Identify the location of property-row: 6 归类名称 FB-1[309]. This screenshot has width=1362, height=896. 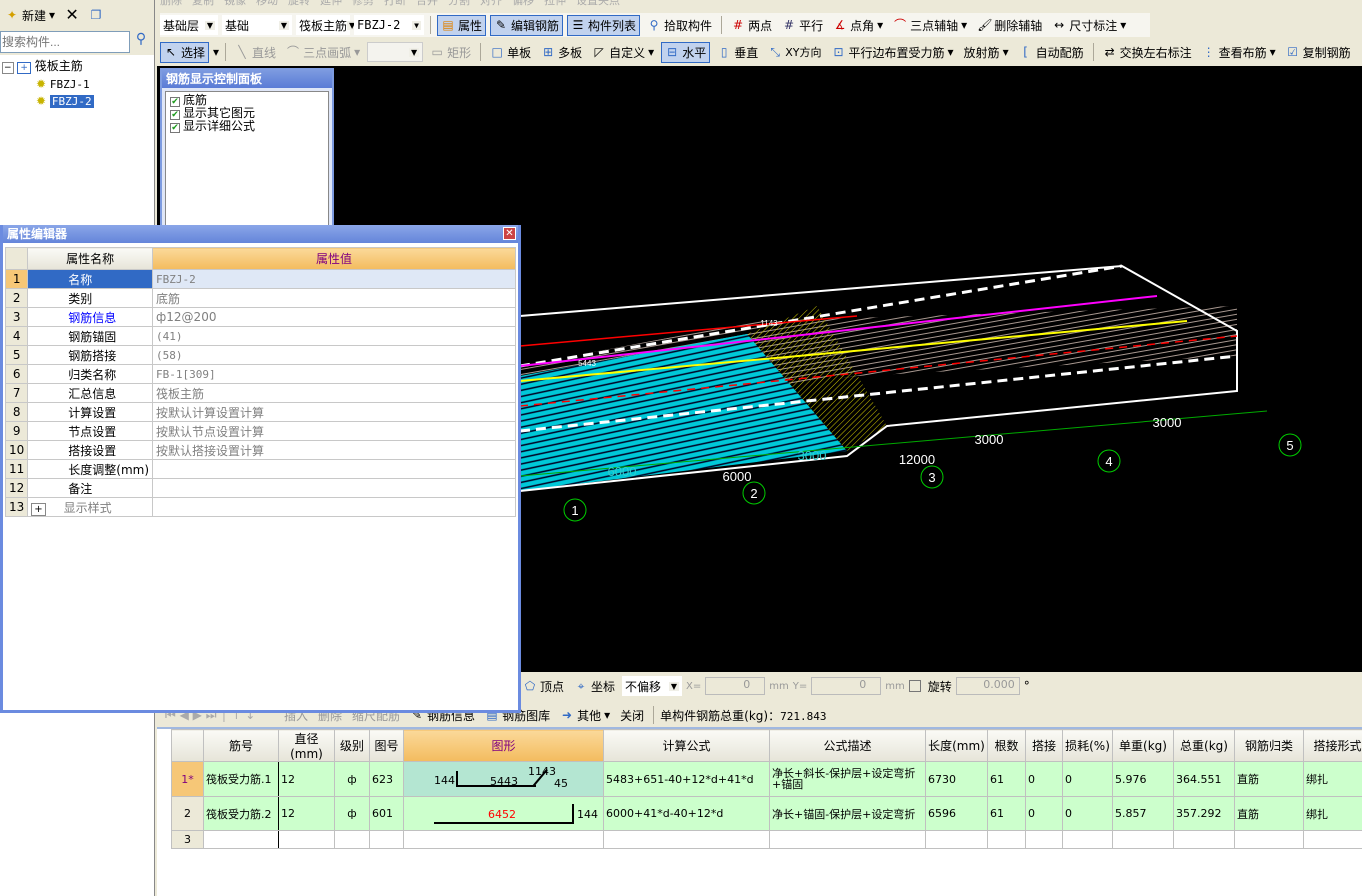
(260, 374).